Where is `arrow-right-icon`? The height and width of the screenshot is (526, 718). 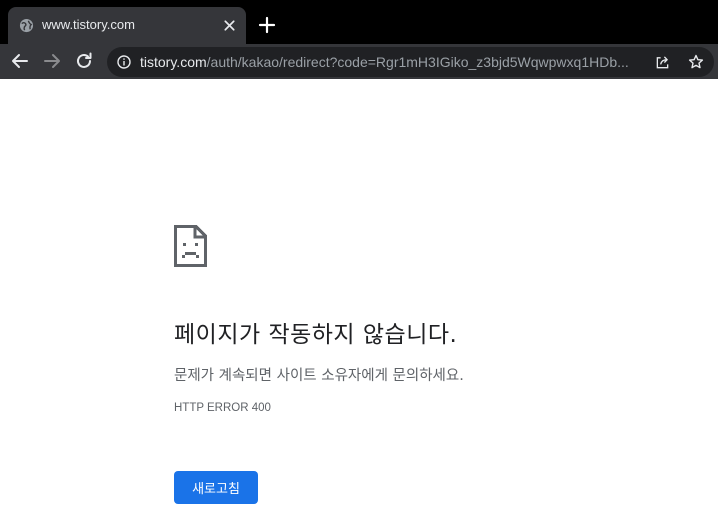
arrow-right-icon is located at coordinates (52, 61).